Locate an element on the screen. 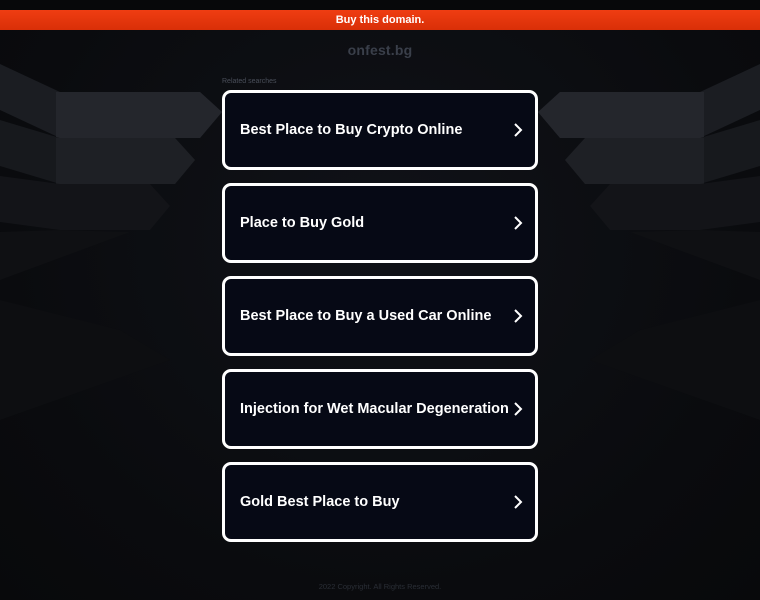 The image size is (760, 600). domain-name: onfest.bg is located at coordinates (380, 50).